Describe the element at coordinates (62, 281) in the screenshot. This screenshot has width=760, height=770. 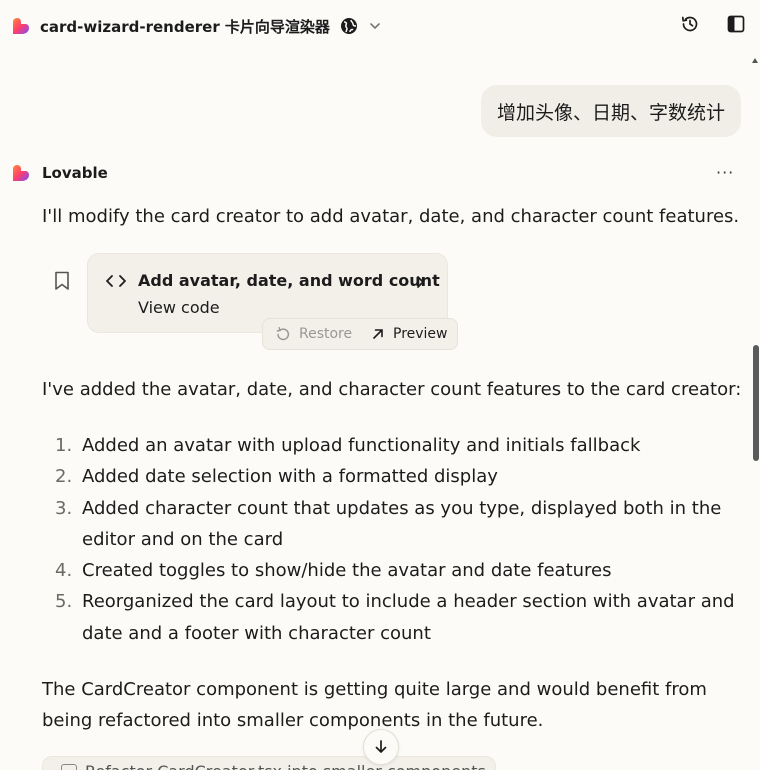
I see `bookmark-icon` at that location.